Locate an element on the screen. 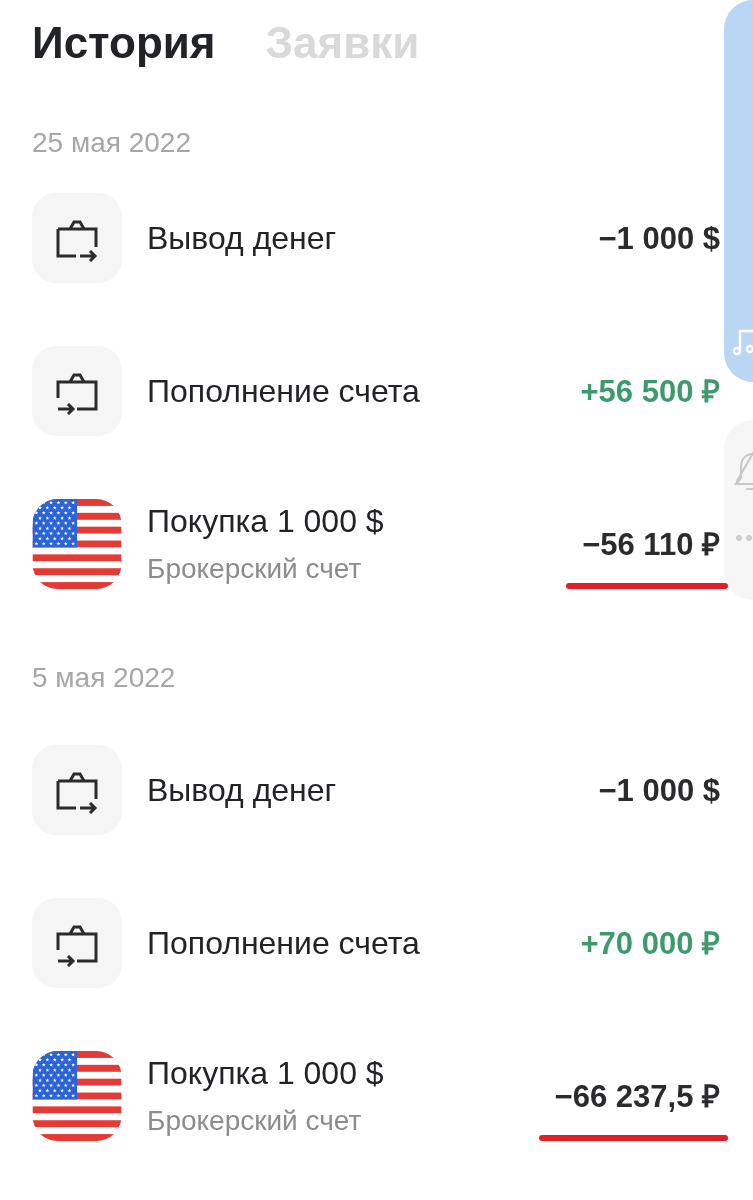  amount: −56 110 ₽ is located at coordinates (651, 544).